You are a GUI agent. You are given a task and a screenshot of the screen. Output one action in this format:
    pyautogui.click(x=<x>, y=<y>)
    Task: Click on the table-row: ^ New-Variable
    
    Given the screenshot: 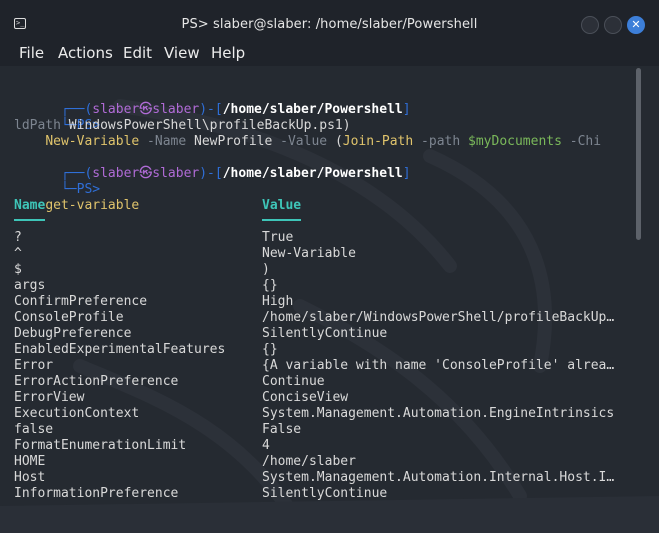 What is the action you would take?
    pyautogui.click(x=324, y=254)
    